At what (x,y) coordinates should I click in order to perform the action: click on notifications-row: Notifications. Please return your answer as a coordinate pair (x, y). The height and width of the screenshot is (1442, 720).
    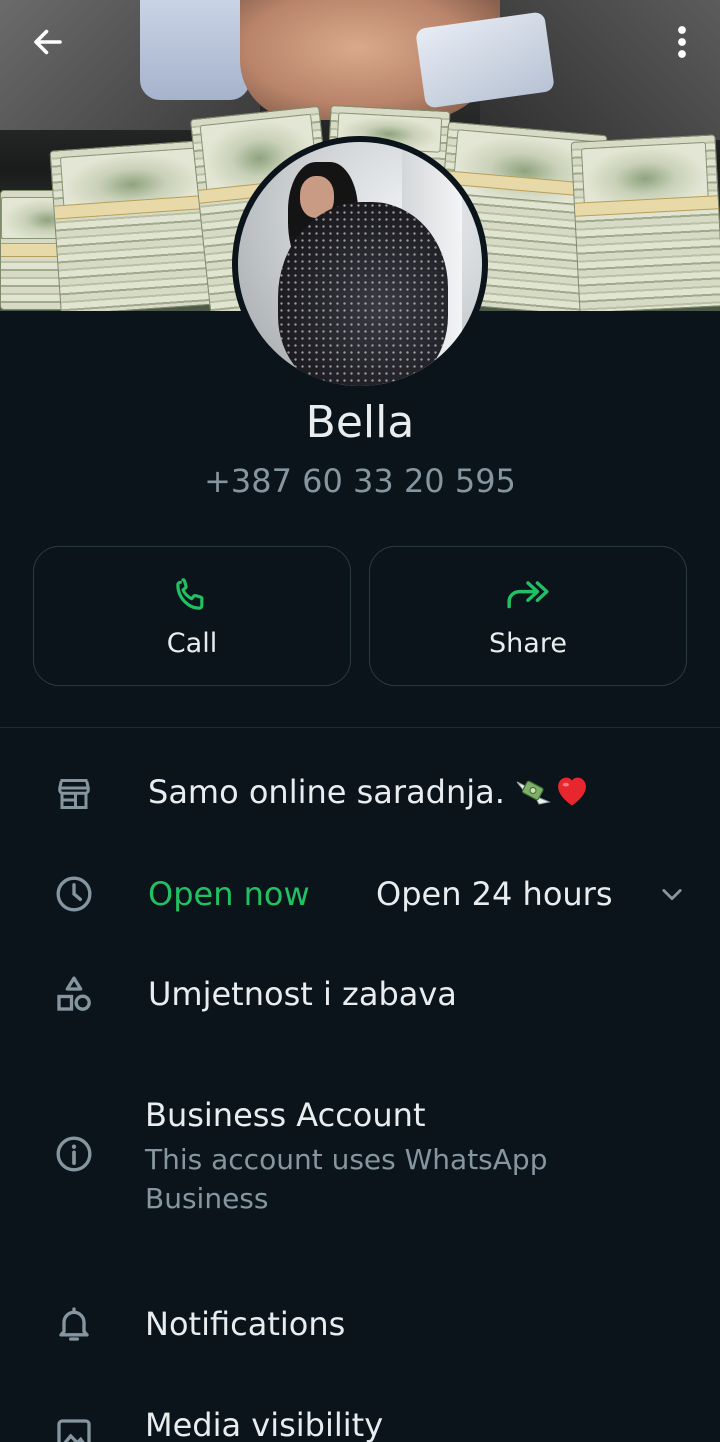
    Looking at the image, I should click on (360, 1324).